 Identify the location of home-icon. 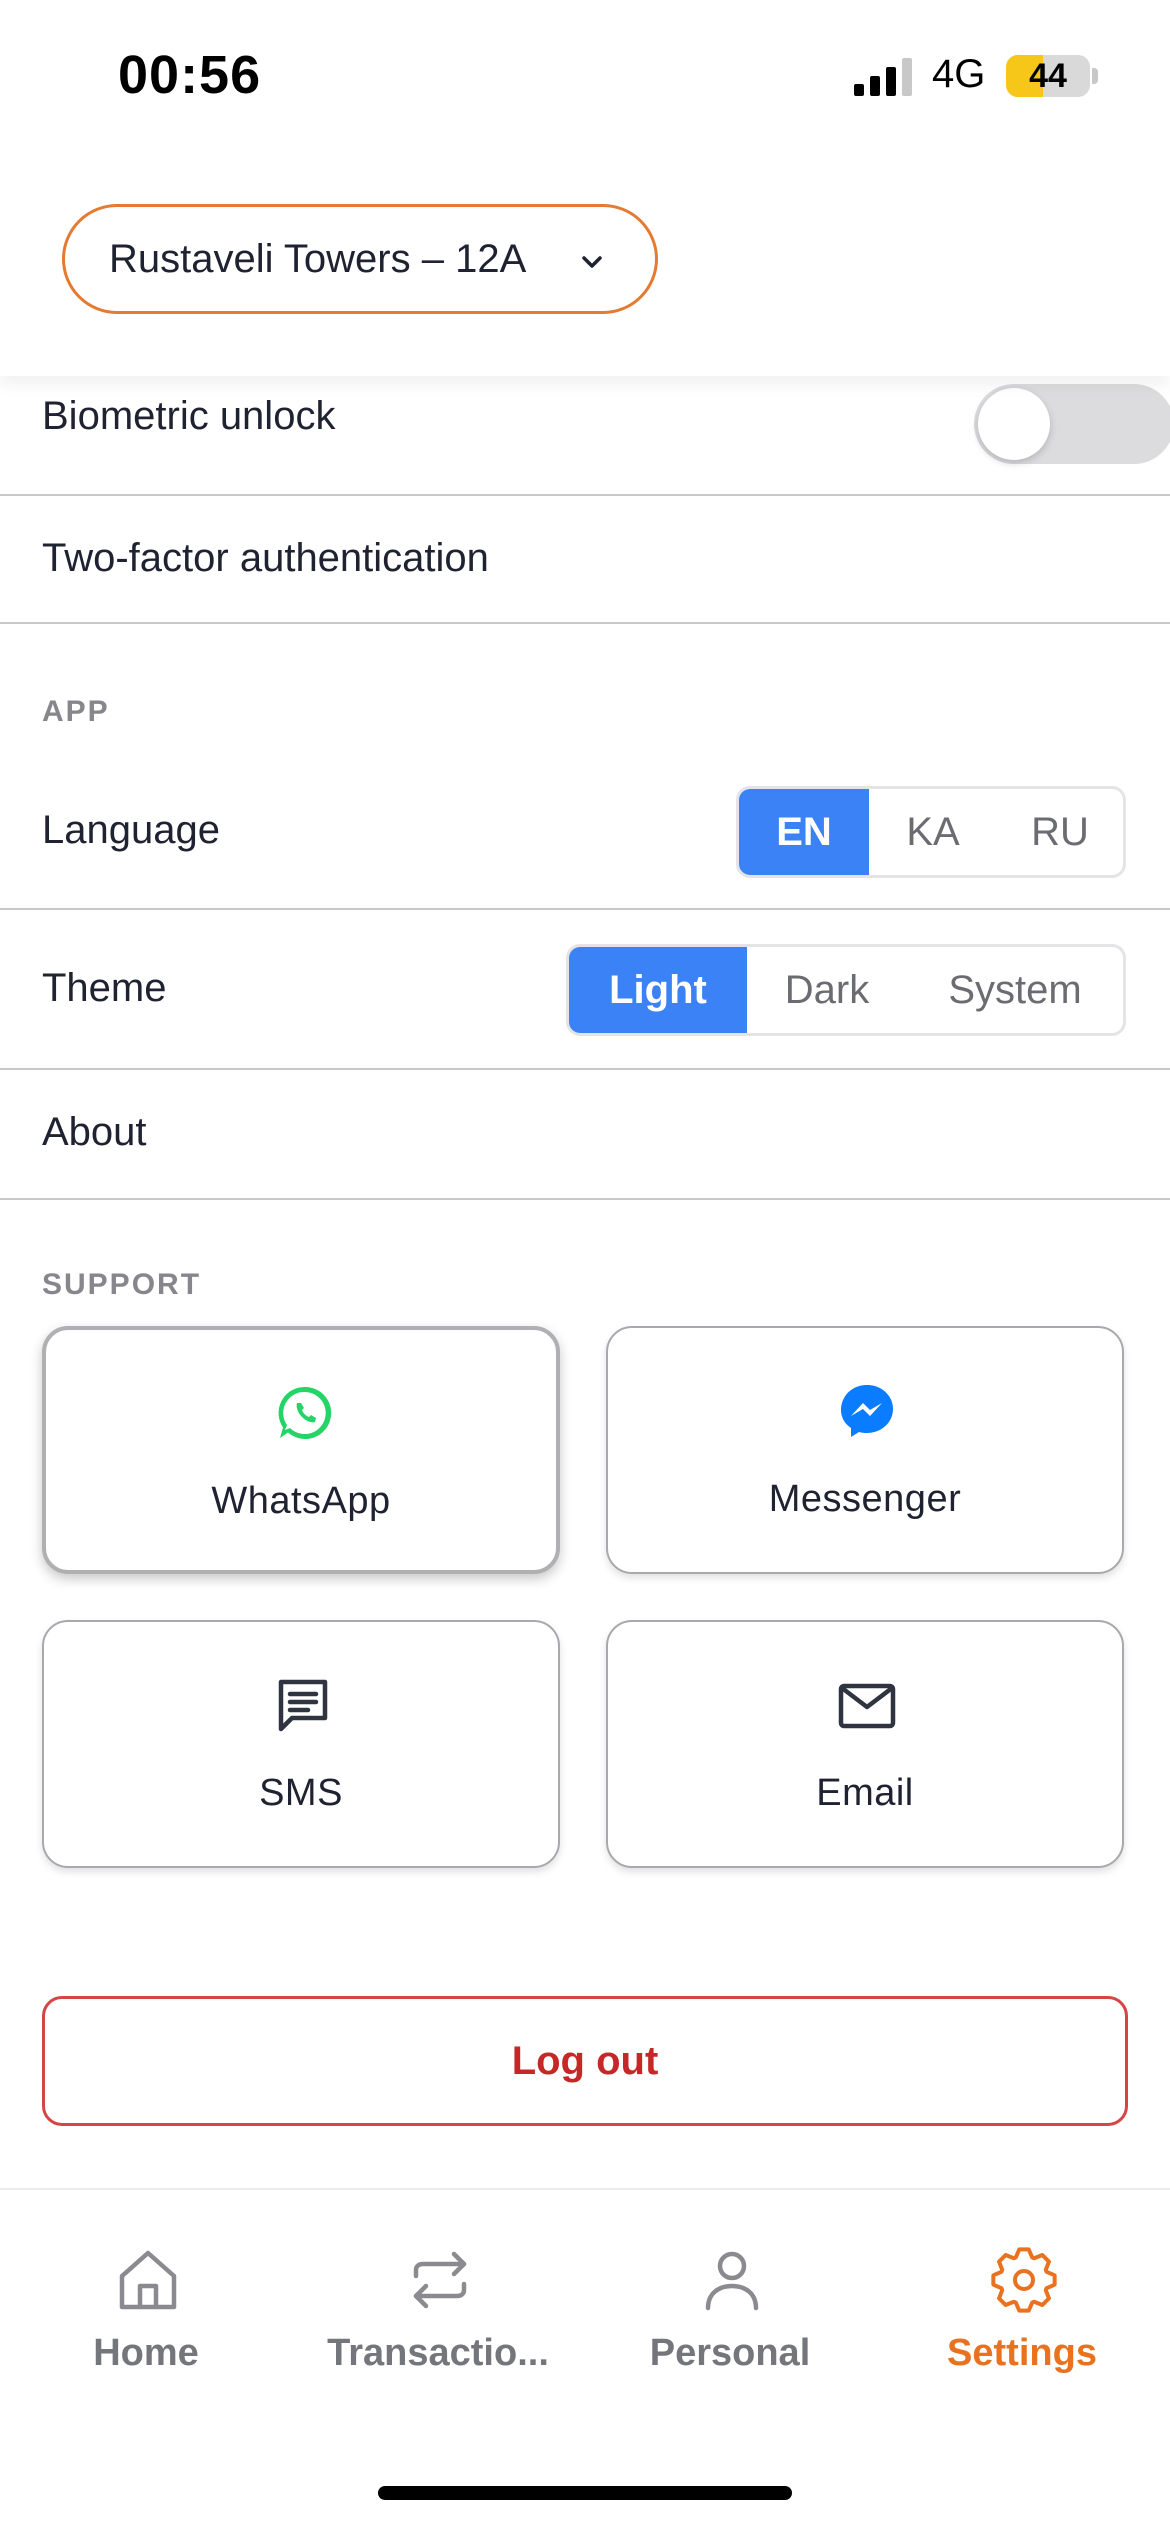
(148, 2280).